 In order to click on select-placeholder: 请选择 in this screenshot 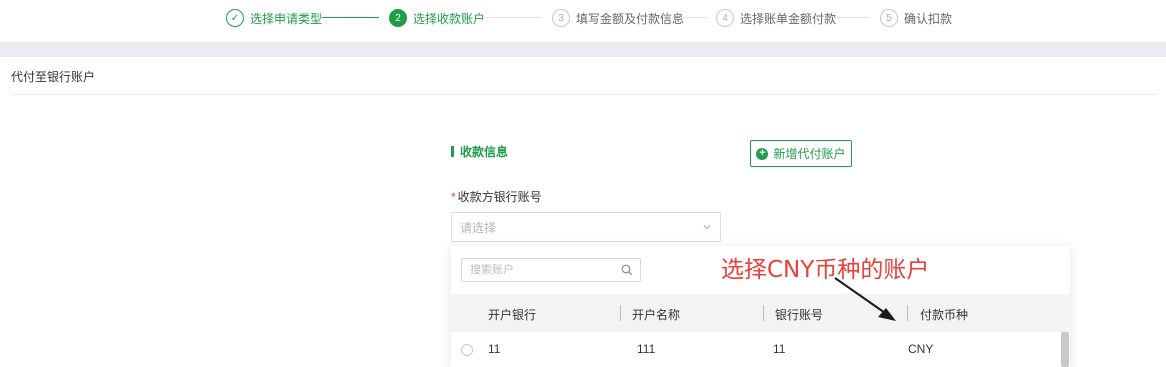, I will do `click(478, 227)`.